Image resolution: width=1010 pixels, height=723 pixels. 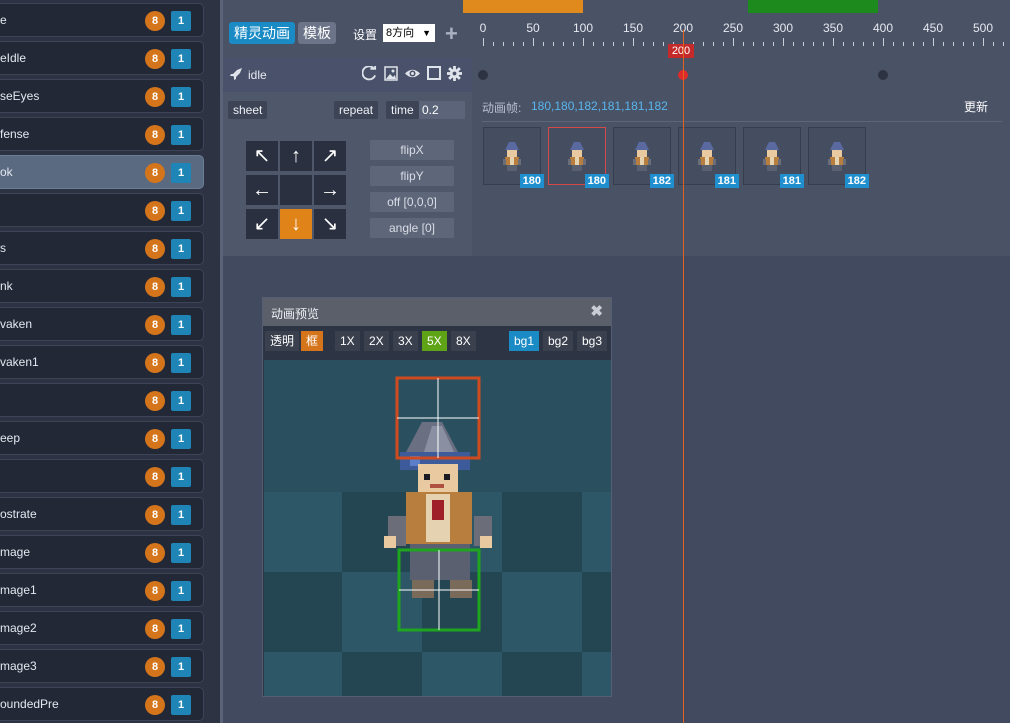 I want to click on zoom-button: 5X, so click(x=434, y=341).